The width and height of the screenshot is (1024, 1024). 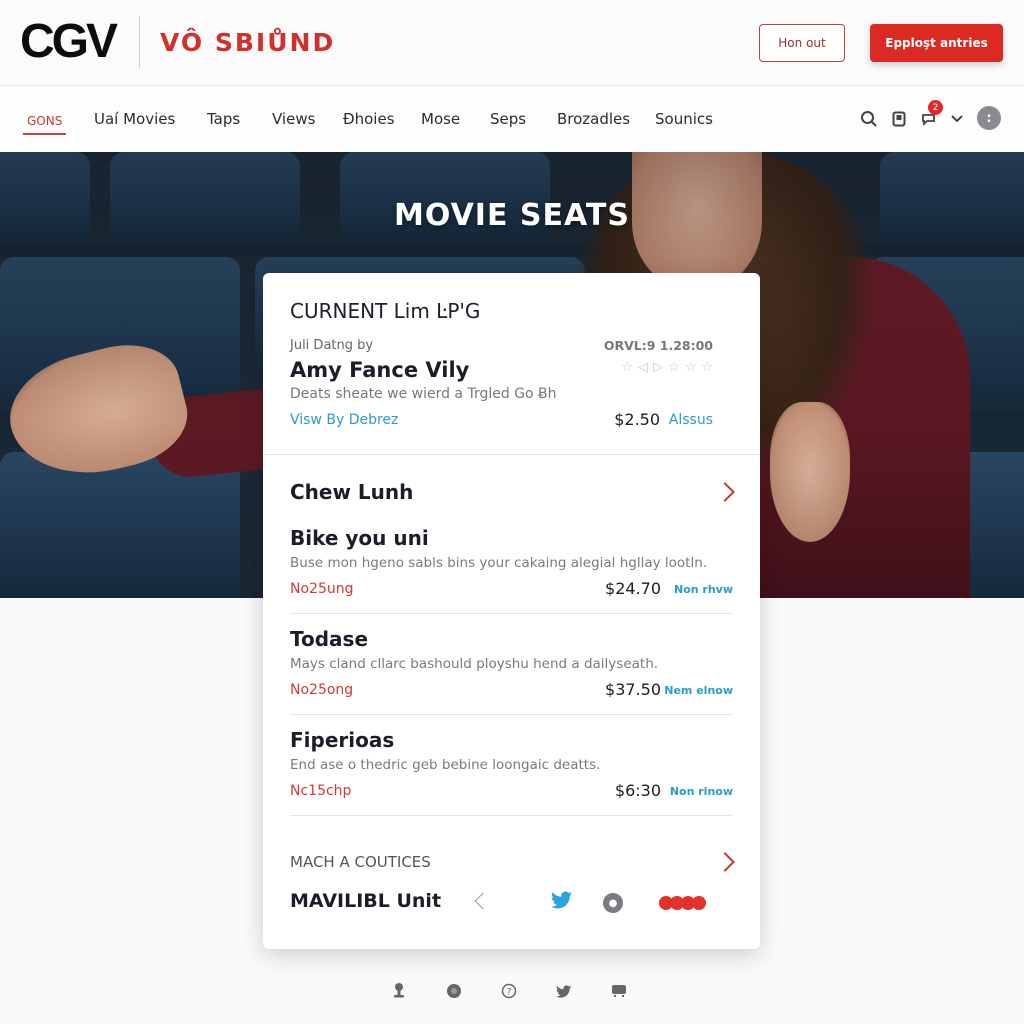 I want to click on avatar: :, so click(x=989, y=118).